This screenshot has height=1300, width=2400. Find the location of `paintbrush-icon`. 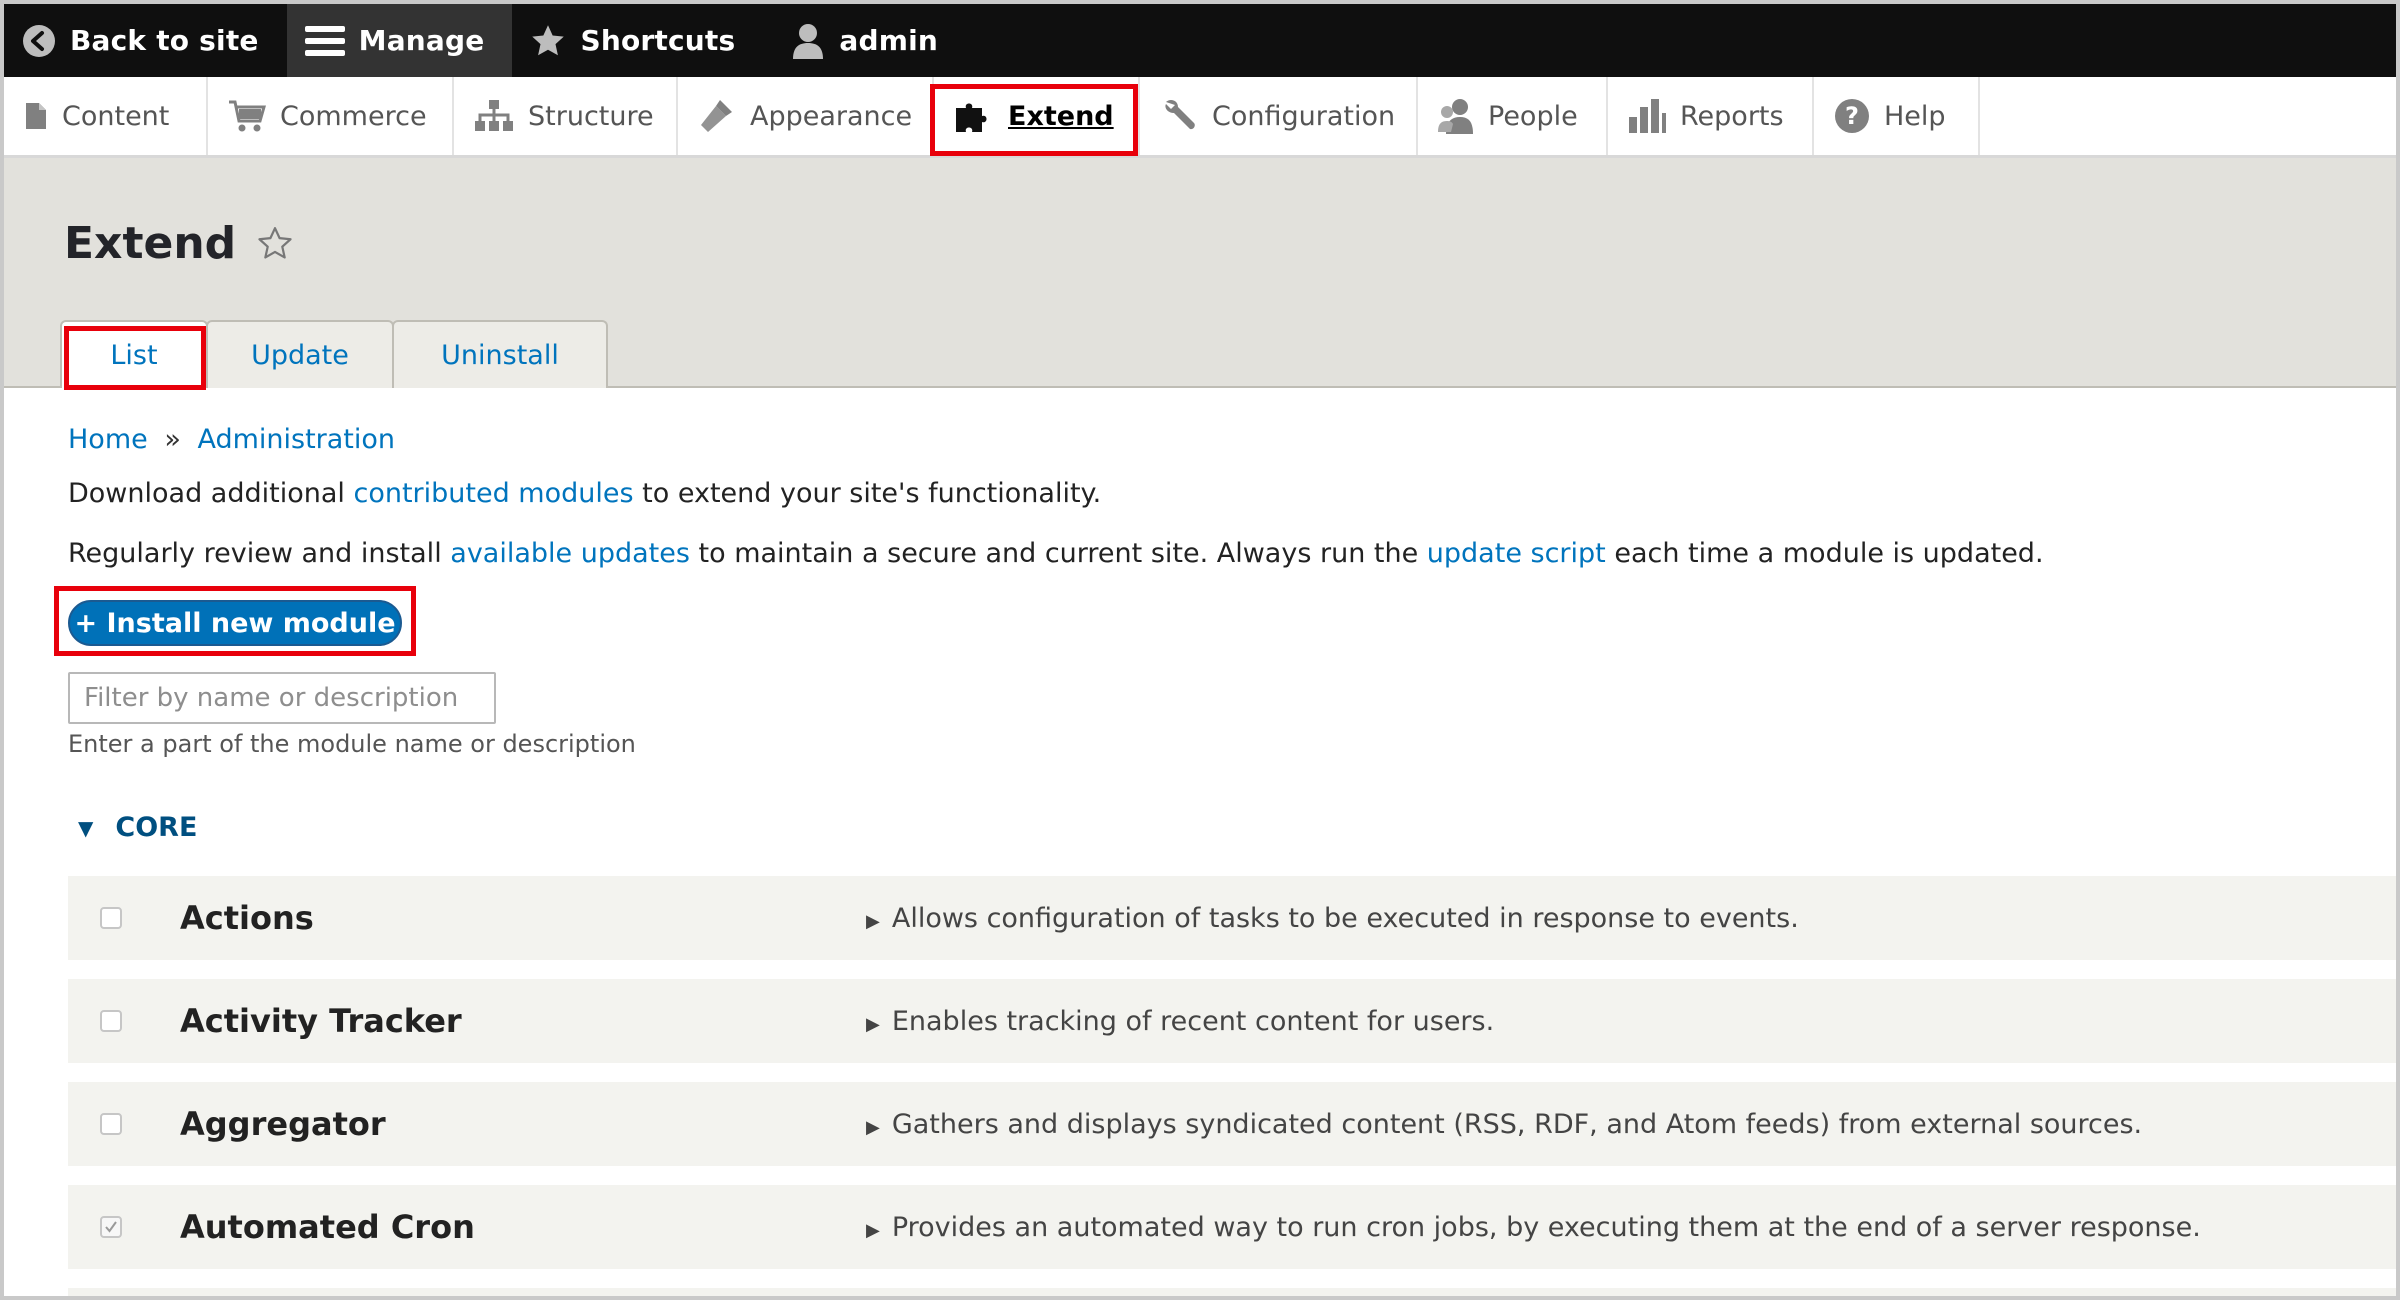

paintbrush-icon is located at coordinates (716, 116).